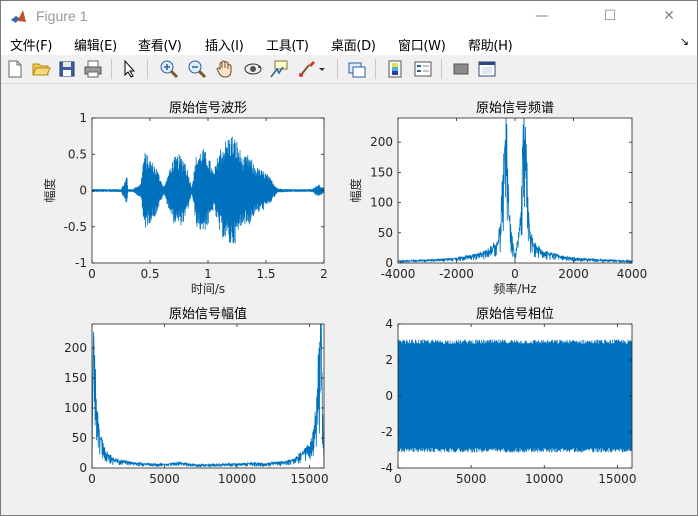 The height and width of the screenshot is (516, 698). I want to click on data-cursor-icon, so click(279, 69).